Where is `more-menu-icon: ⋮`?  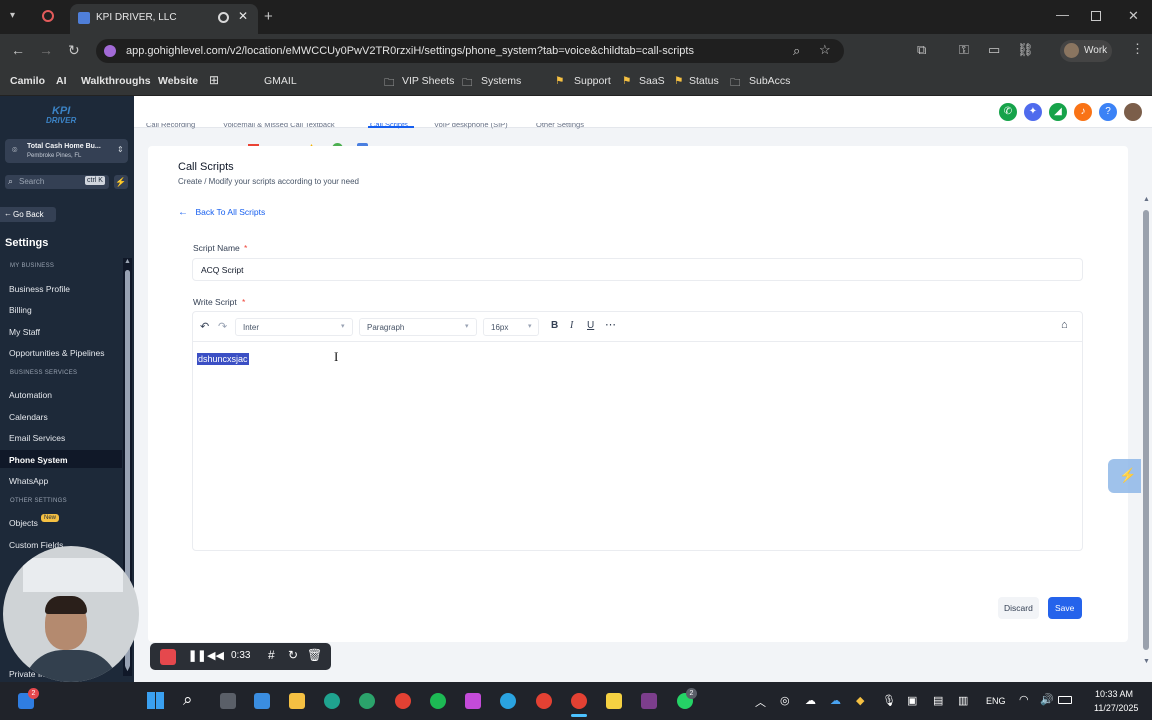
more-menu-icon: ⋮ is located at coordinates (1137, 48).